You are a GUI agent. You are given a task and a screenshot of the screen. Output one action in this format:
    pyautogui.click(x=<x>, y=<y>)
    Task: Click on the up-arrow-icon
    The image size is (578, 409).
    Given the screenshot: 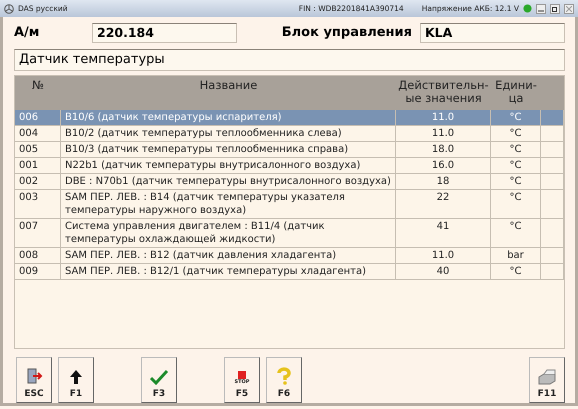 What is the action you would take?
    pyautogui.click(x=76, y=376)
    